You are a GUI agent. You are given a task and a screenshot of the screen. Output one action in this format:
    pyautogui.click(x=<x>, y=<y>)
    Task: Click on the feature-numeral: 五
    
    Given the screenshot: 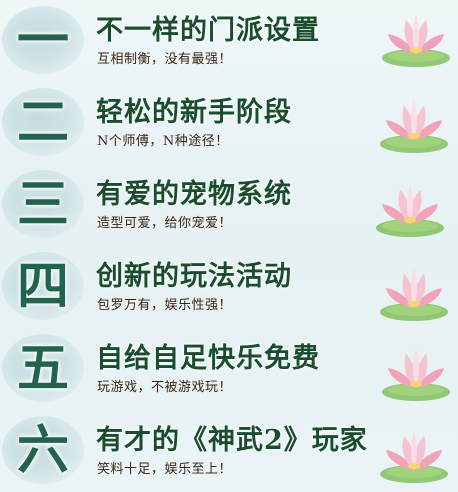 What is the action you would take?
    pyautogui.click(x=42, y=368)
    